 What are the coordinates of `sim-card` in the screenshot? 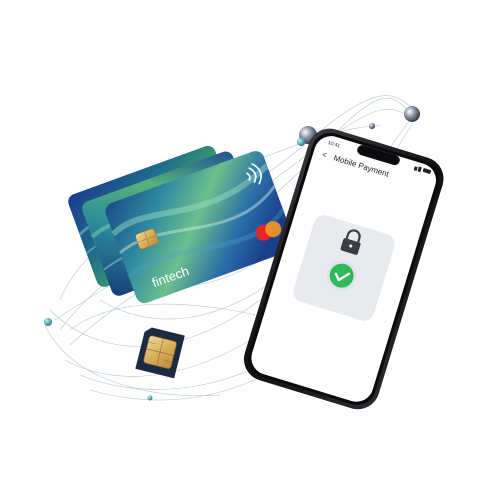 It's located at (160, 353).